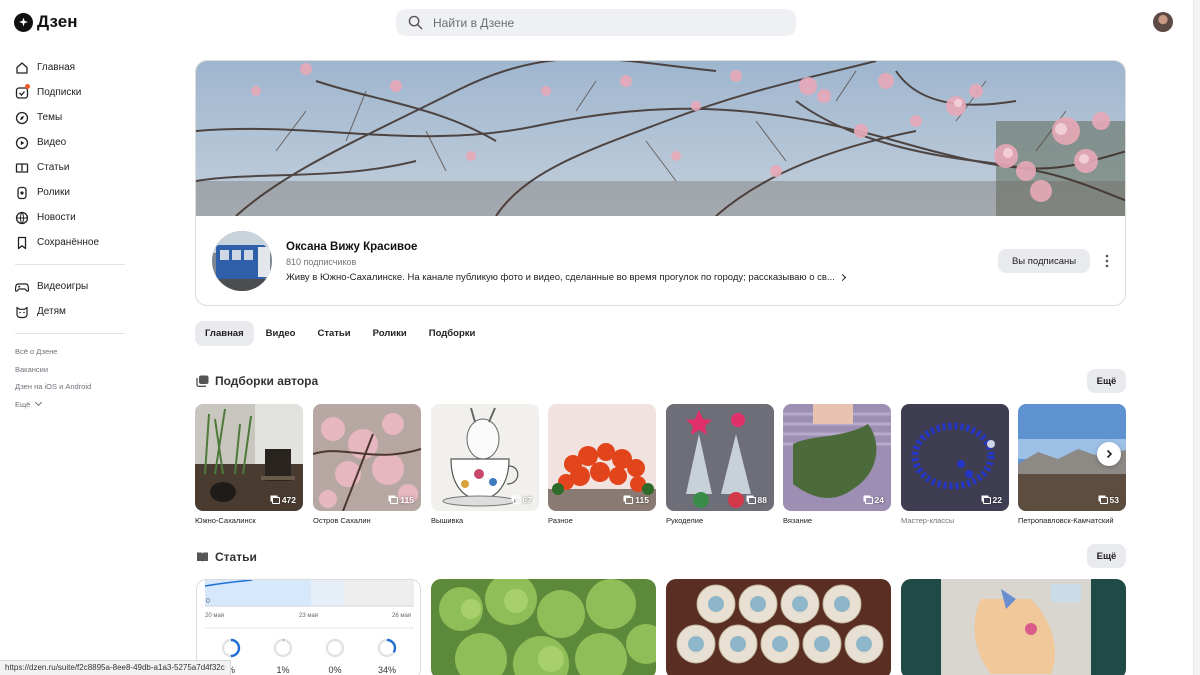 This screenshot has height=675, width=1200. I want to click on sidebar-item-label: Сохранённое, so click(68, 242).